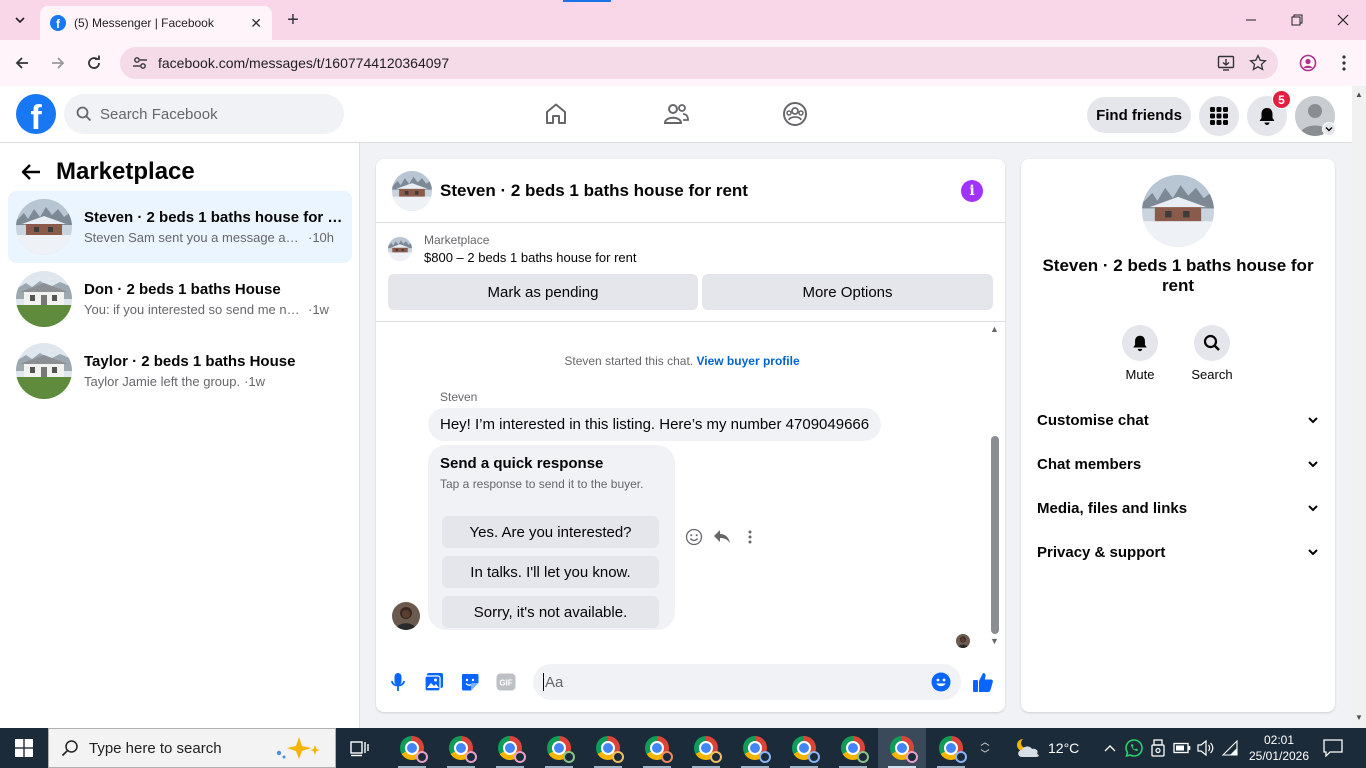 This screenshot has width=1366, height=768. What do you see at coordinates (985, 748) in the screenshot?
I see `taskbar-overflow-button: ︿ ﹀` at bounding box center [985, 748].